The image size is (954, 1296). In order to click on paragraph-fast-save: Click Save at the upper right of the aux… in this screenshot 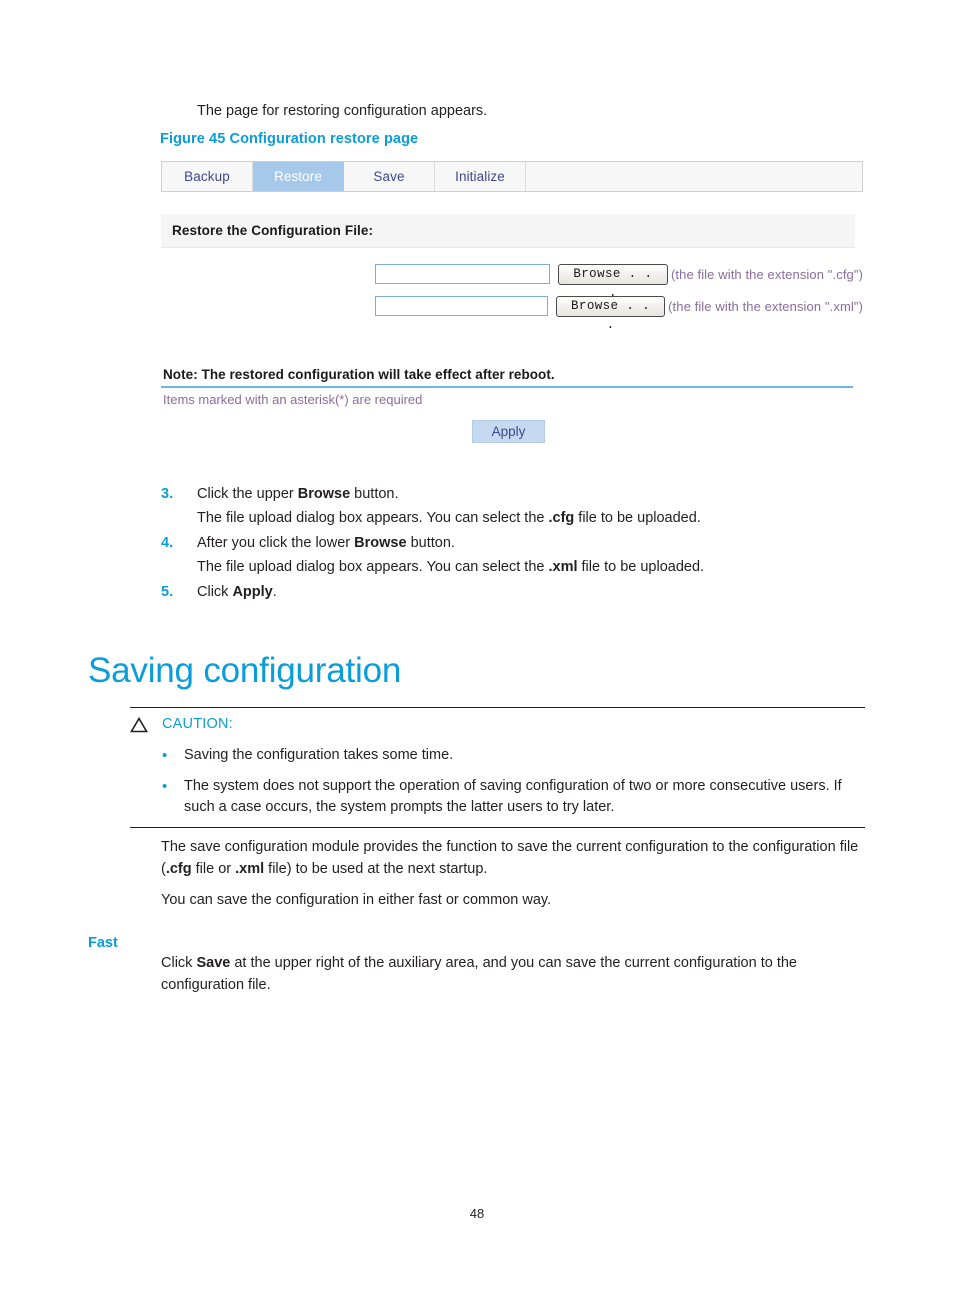, I will do `click(512, 974)`.